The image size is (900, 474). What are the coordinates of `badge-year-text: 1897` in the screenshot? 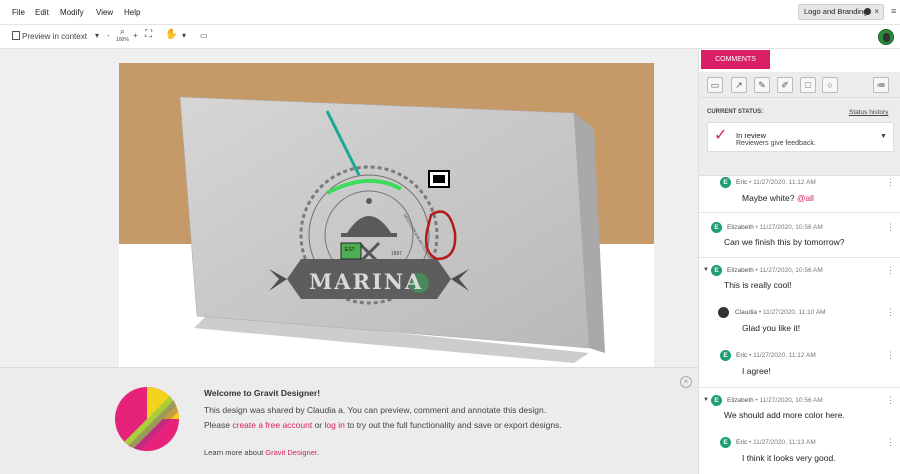 It's located at (397, 254).